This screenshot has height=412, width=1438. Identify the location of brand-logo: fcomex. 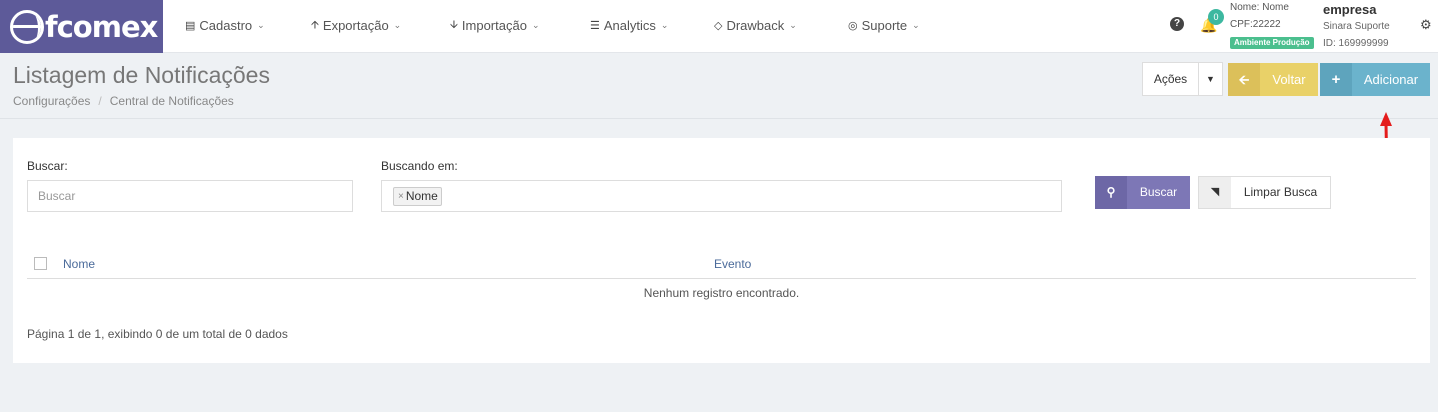
(81, 26).